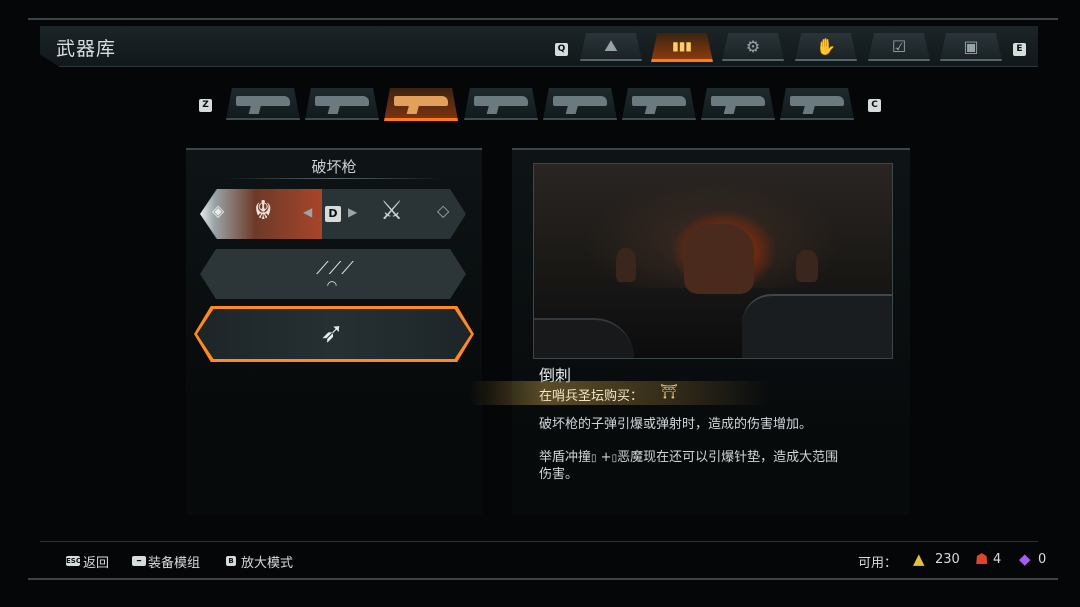 The width and height of the screenshot is (1080, 607). What do you see at coordinates (594, 458) in the screenshot?
I see `mouse-left-icon: ▯` at bounding box center [594, 458].